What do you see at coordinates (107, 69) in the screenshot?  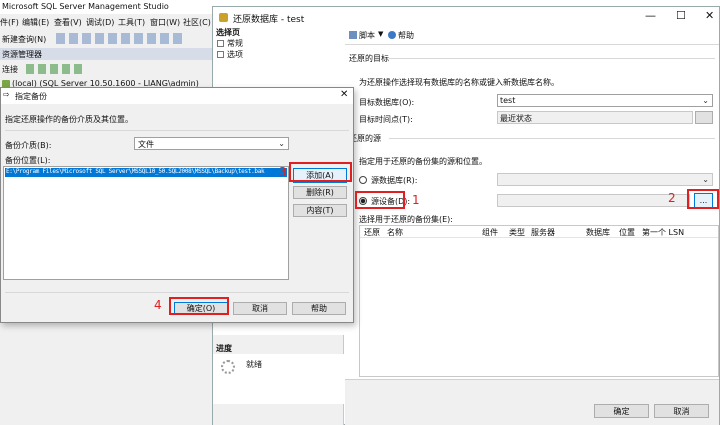 I see `object-explorer-toolbar: 连接` at bounding box center [107, 69].